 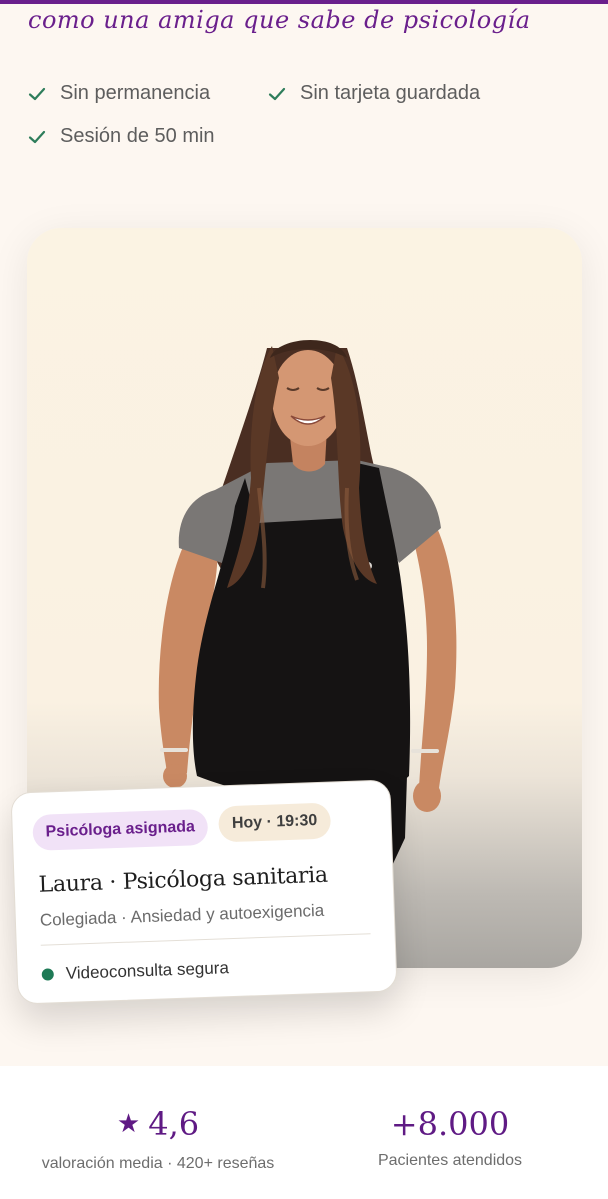 What do you see at coordinates (279, 20) in the screenshot?
I see `tagline: como una amiga que sabe de psicología` at bounding box center [279, 20].